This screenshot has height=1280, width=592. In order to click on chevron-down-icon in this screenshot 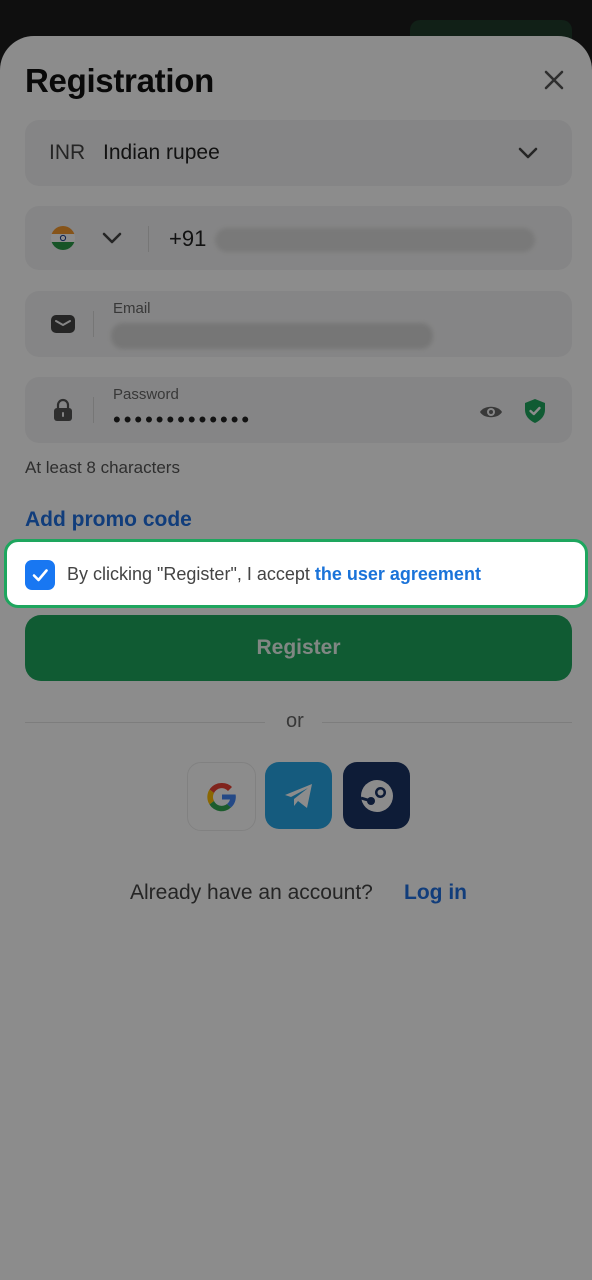, I will do `click(528, 153)`.